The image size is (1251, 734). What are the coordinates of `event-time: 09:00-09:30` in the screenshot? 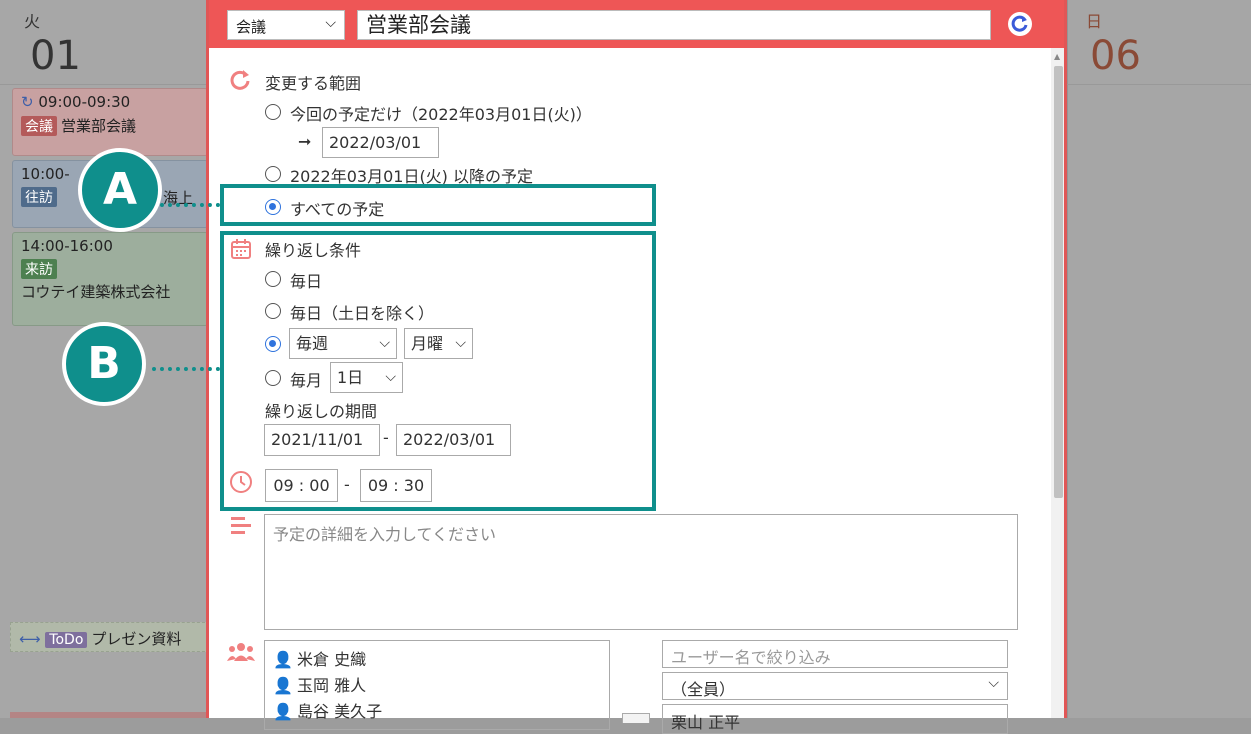 It's located at (84, 102).